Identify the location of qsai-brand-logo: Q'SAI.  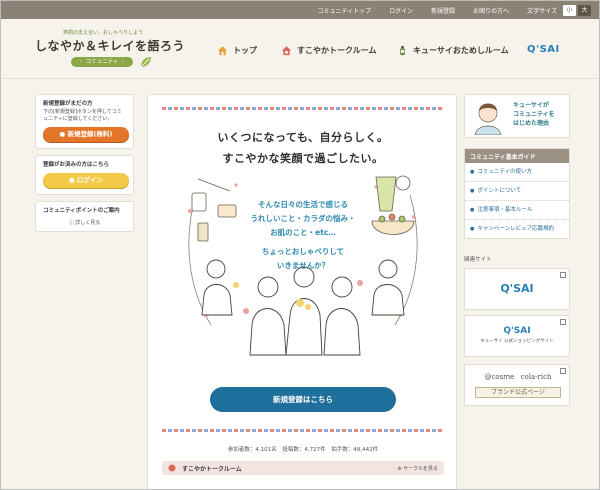
(543, 49).